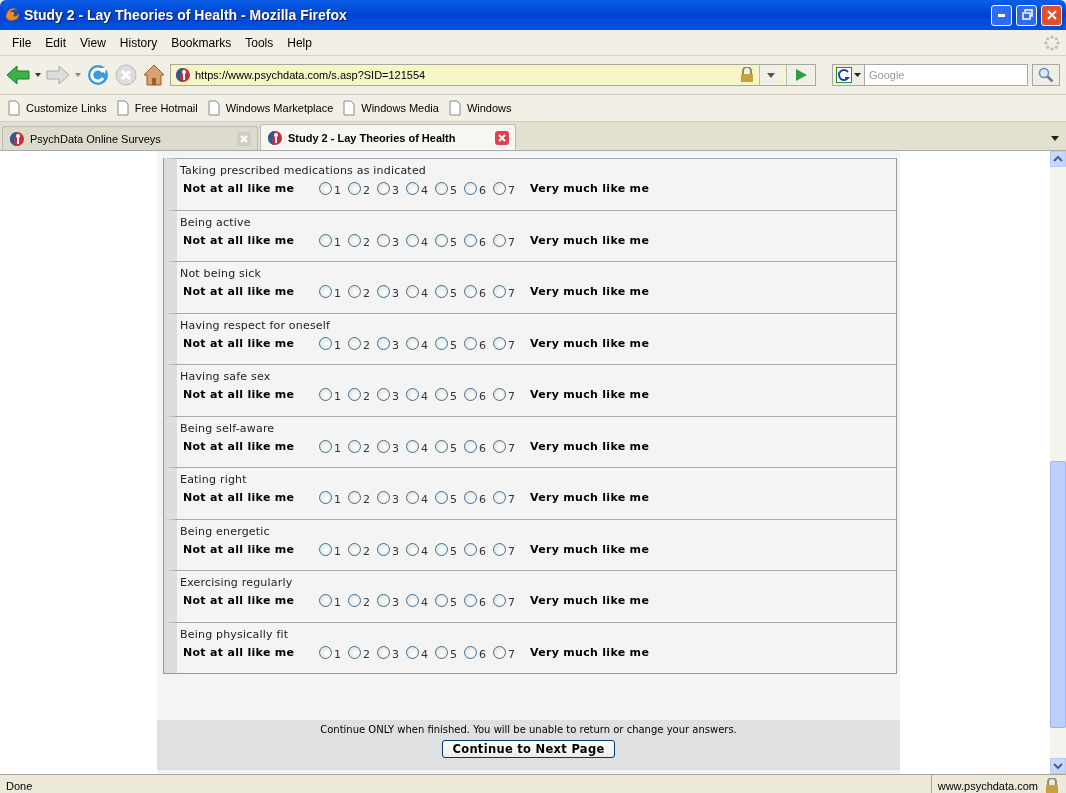  I want to click on bookmark-link: Windows, so click(489, 108).